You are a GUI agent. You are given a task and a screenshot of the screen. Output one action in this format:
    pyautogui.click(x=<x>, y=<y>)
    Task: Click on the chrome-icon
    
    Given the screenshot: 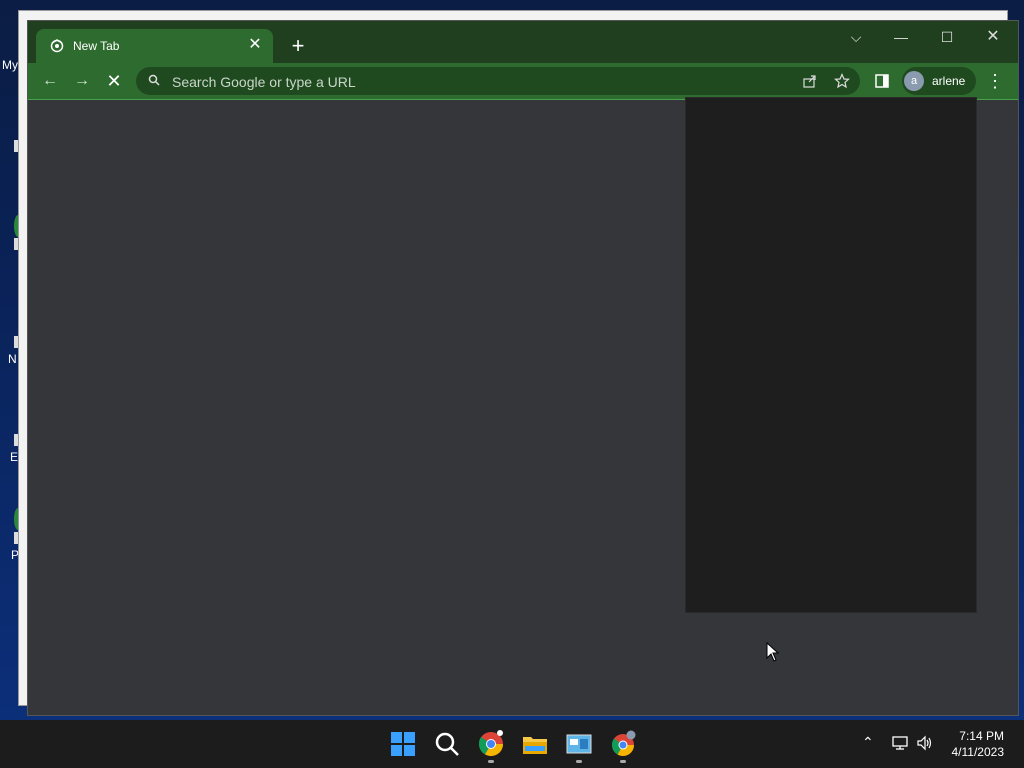 What is the action you would take?
    pyautogui.click(x=491, y=744)
    